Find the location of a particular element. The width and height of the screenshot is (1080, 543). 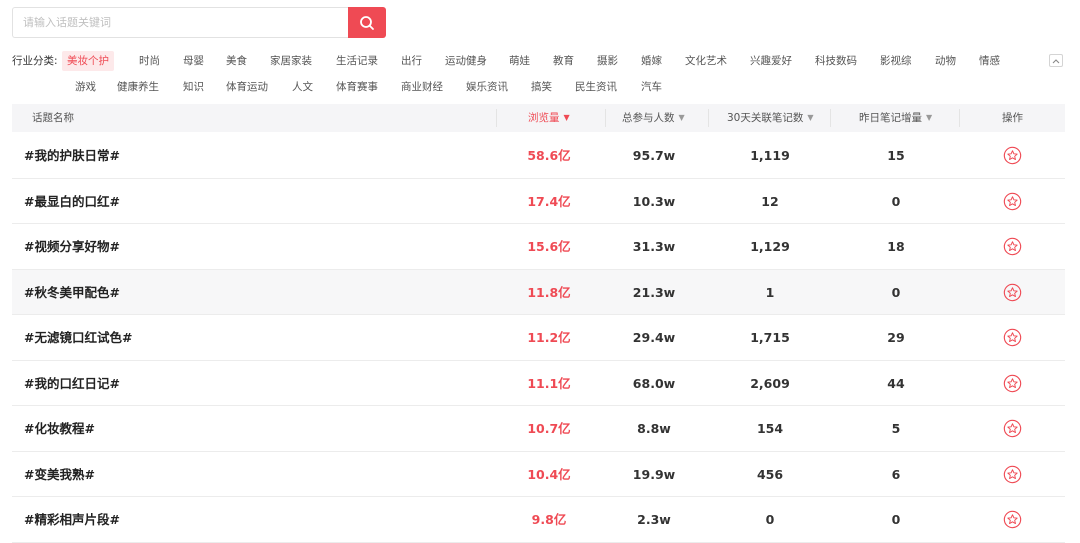

views-cell: 11.2亿 is located at coordinates (549, 337).